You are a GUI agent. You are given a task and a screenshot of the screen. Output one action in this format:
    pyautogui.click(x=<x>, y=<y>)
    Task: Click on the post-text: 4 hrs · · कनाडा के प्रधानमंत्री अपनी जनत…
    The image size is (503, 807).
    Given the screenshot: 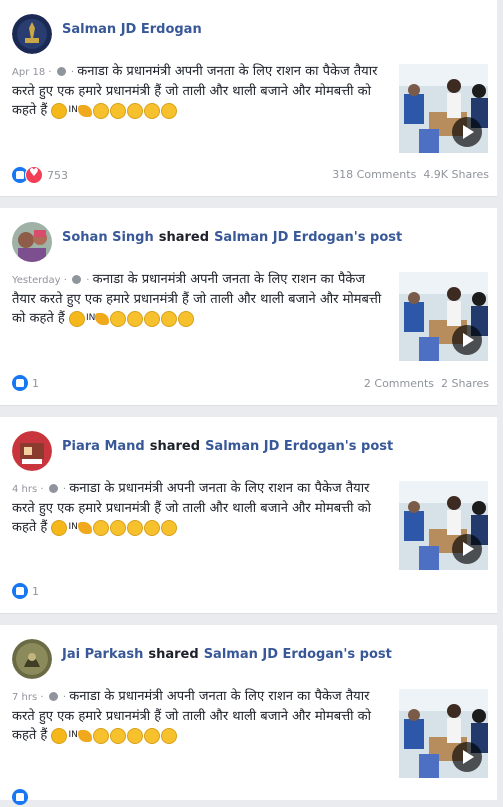 What is the action you would take?
    pyautogui.click(x=191, y=508)
    